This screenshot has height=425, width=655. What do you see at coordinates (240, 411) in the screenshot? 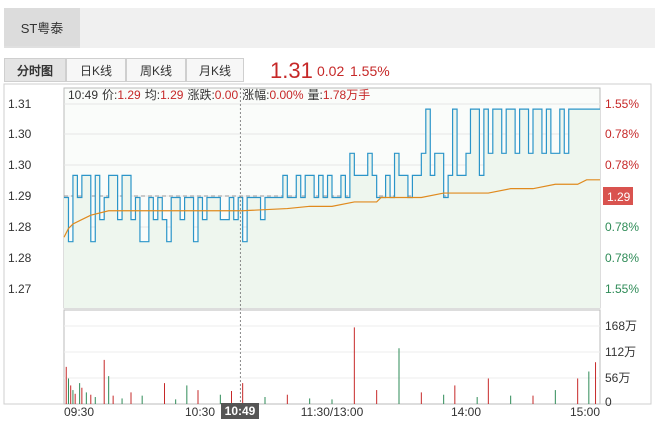
I see `crosshair-time-label: 10:49` at bounding box center [240, 411].